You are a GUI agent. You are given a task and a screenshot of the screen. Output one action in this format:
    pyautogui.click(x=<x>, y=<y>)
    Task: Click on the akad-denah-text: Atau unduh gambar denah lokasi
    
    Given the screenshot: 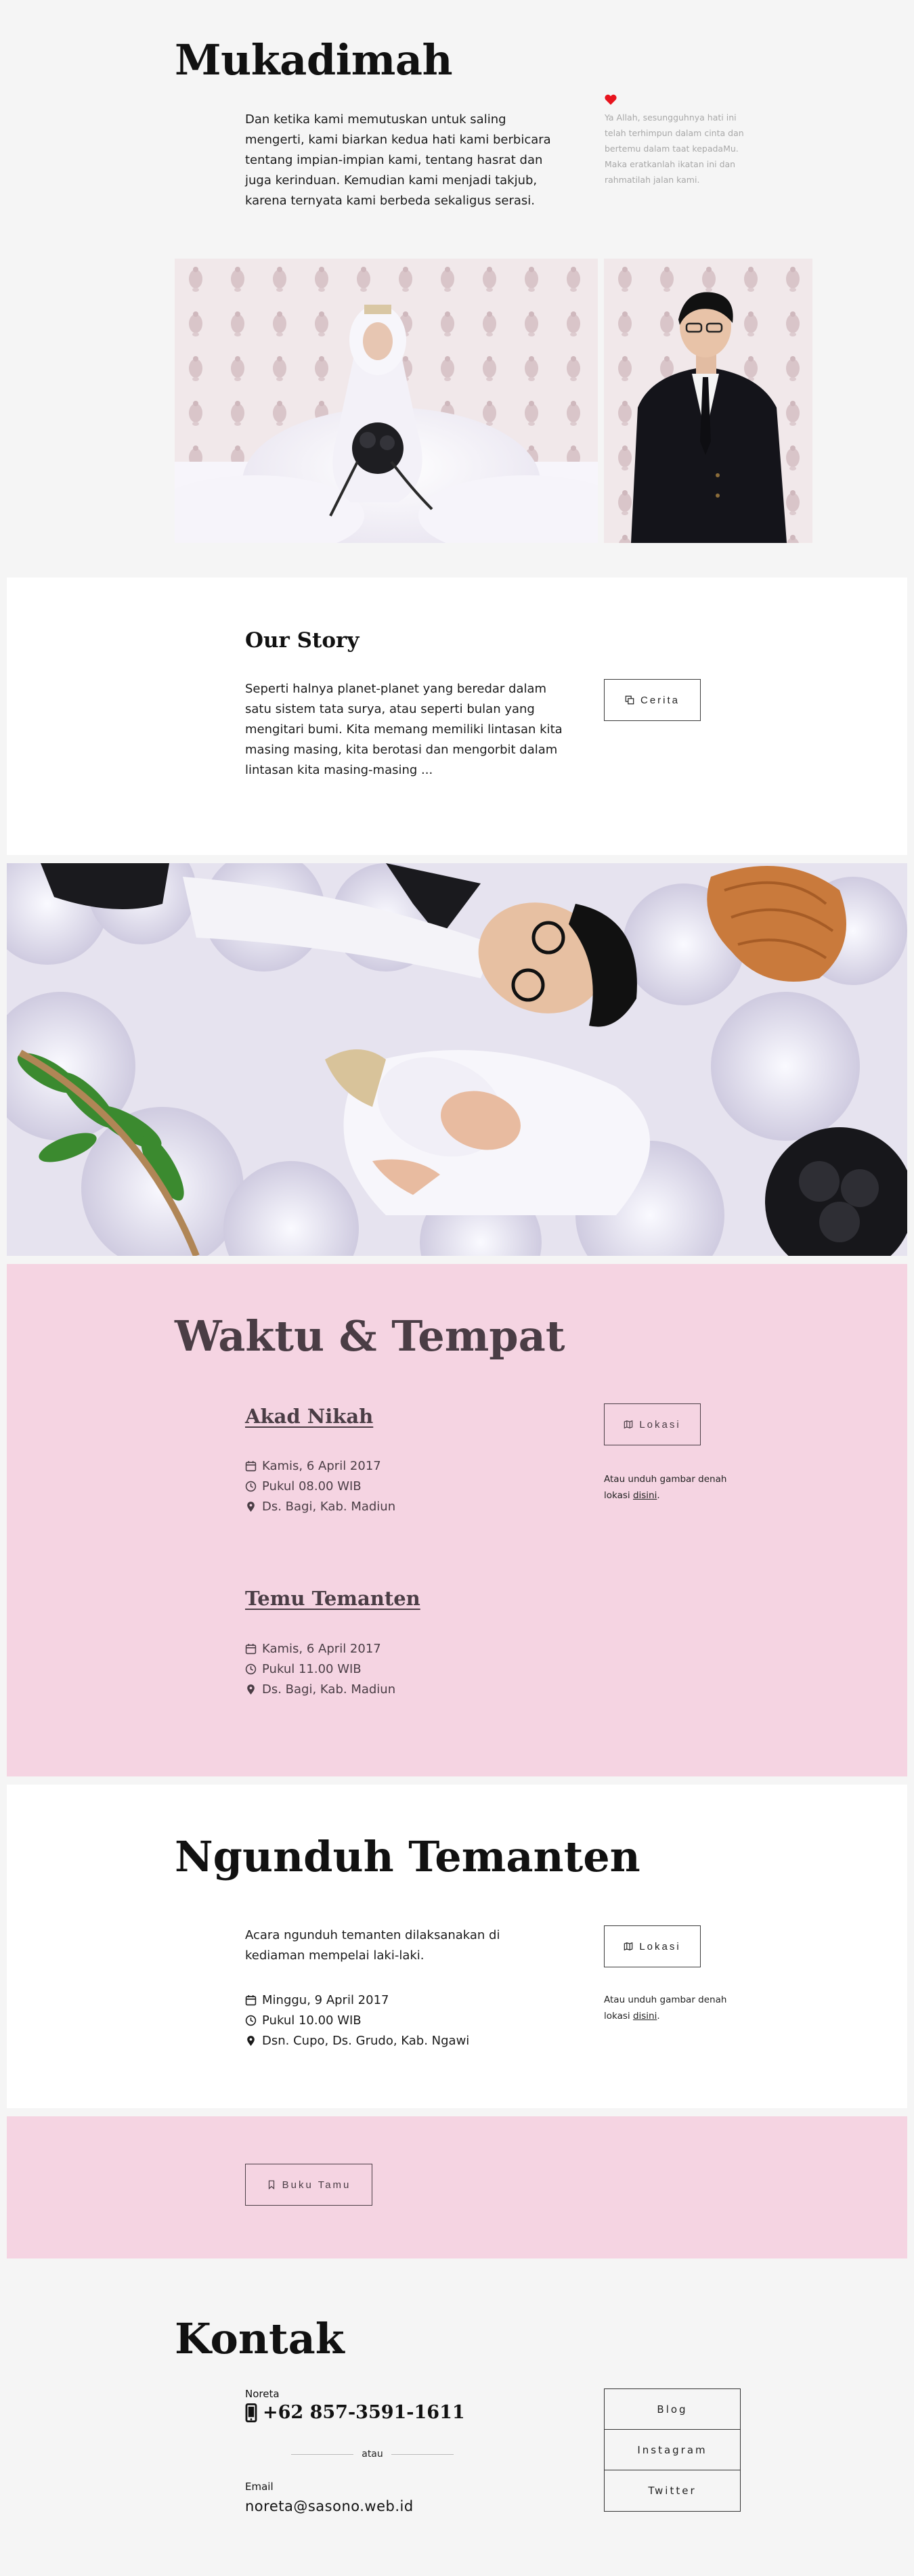 What is the action you would take?
    pyautogui.click(x=665, y=1487)
    